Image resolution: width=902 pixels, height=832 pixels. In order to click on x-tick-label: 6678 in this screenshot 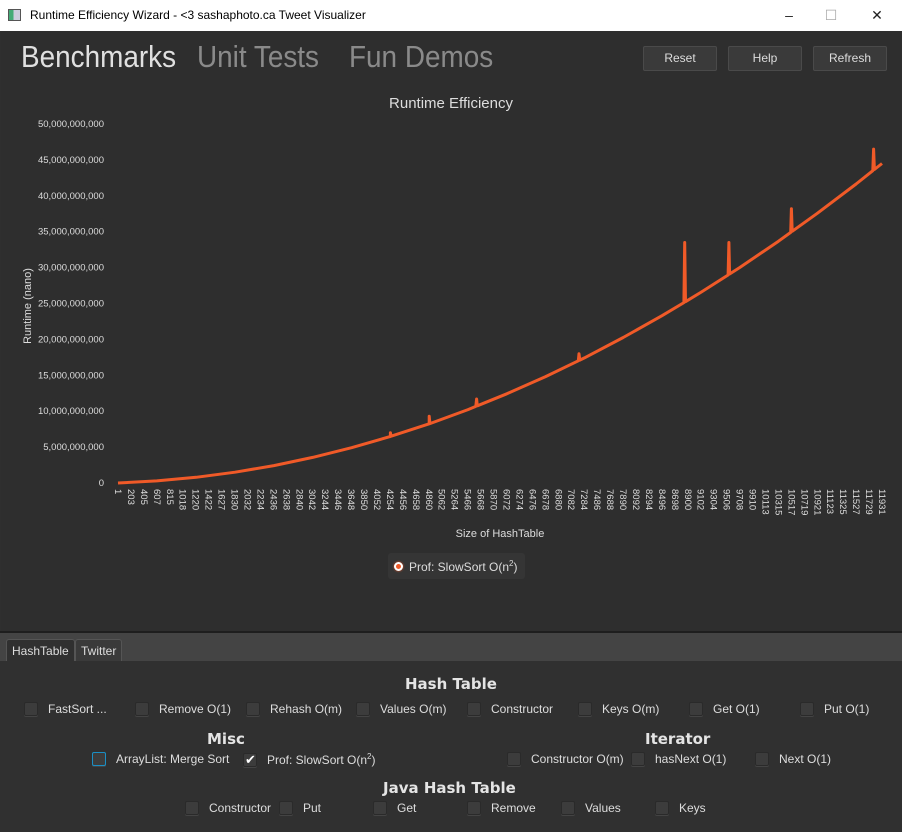, I will do `click(544, 499)`.